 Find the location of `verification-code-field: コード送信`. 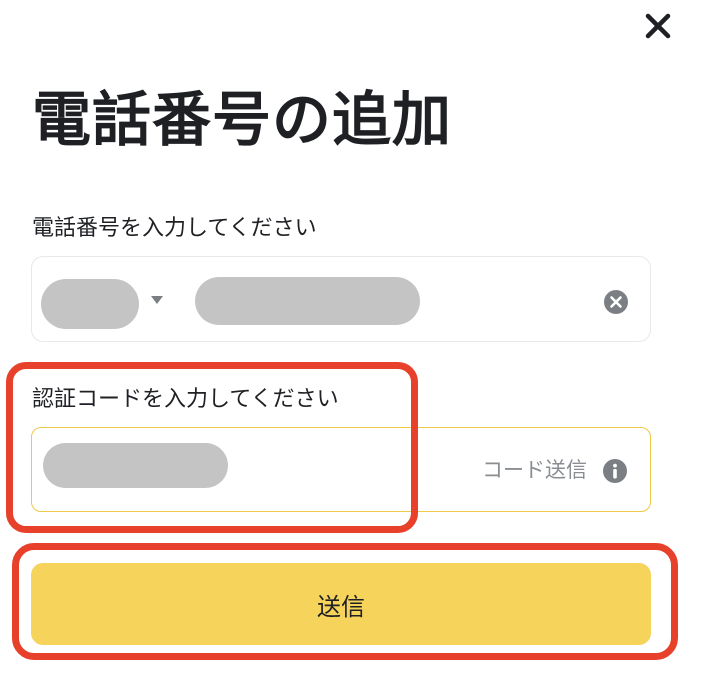

verification-code-field: コード送信 is located at coordinates (341, 469).